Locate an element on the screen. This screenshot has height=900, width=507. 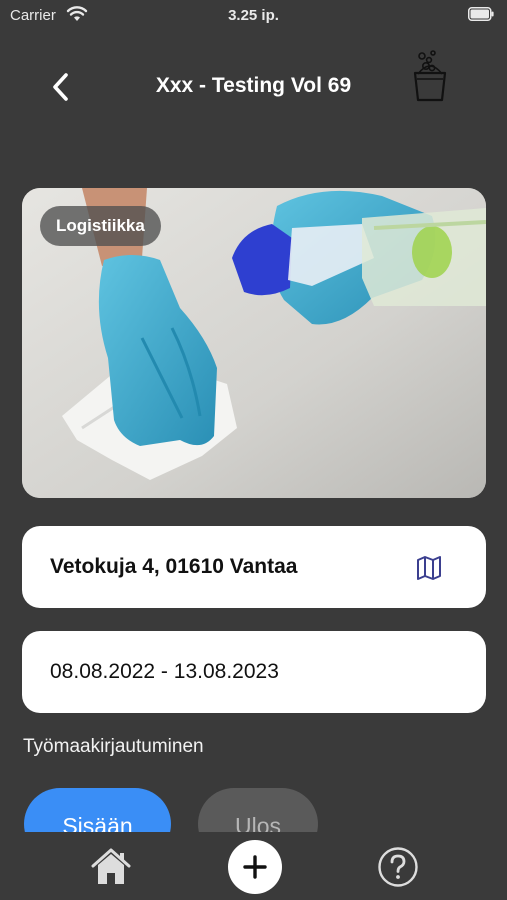
cleaning-bucket-icon is located at coordinates (430, 76).